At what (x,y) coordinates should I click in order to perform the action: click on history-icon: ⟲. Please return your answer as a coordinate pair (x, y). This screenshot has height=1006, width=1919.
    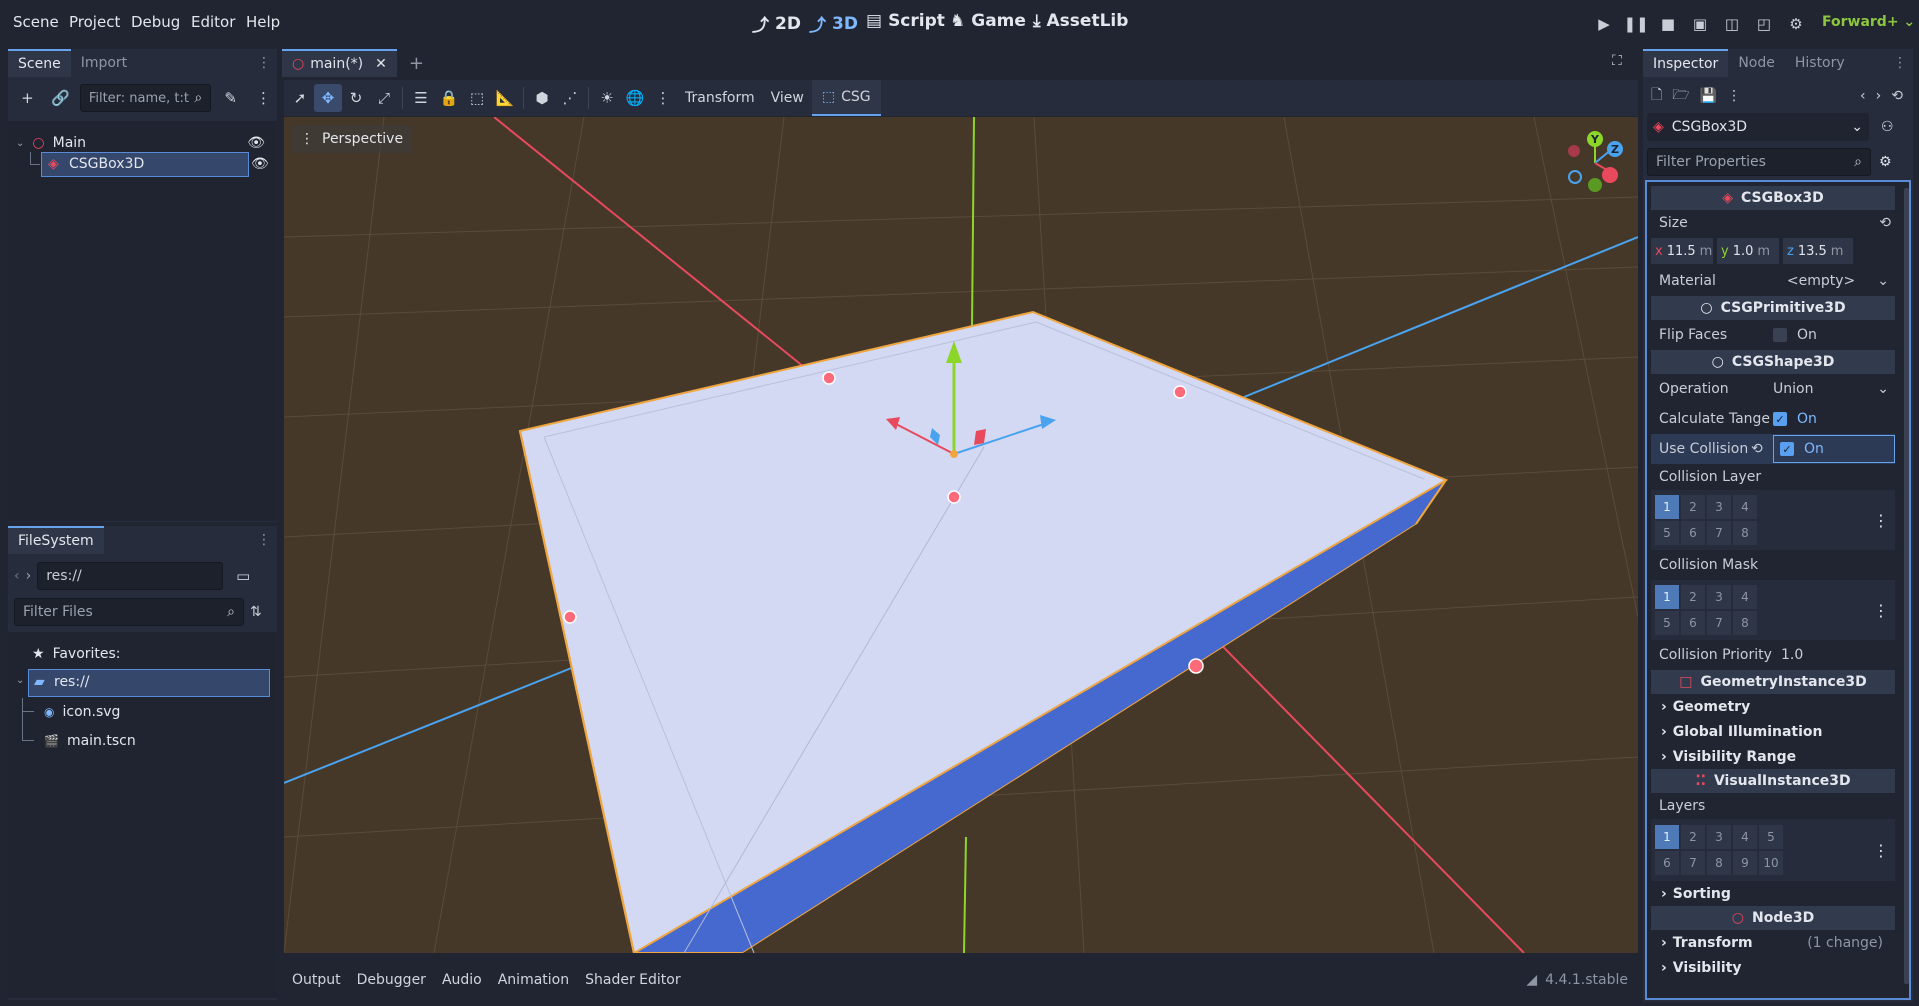
    Looking at the image, I should click on (1897, 96).